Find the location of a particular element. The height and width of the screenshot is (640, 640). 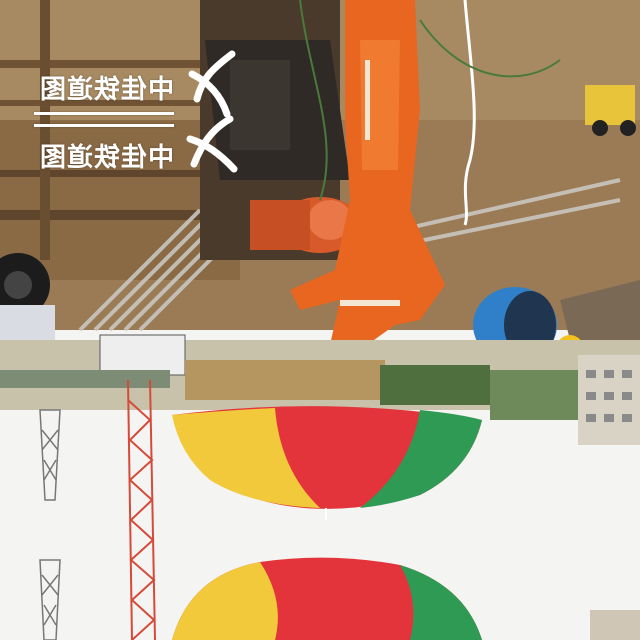

watermark-text-lower: 中佳铁道图 is located at coordinates (106, 158).